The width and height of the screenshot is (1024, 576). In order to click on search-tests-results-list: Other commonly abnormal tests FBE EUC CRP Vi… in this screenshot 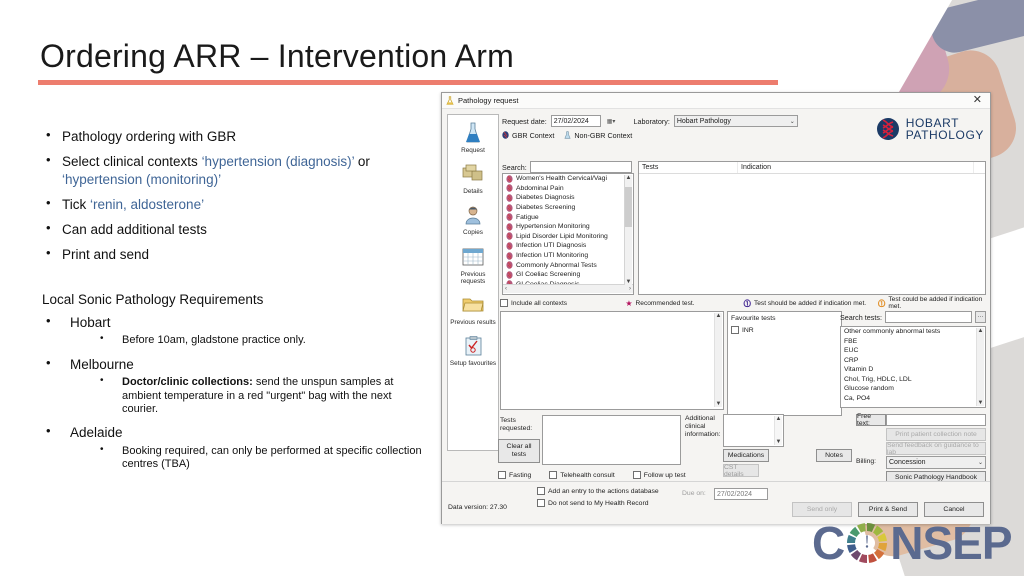, I will do `click(913, 367)`.